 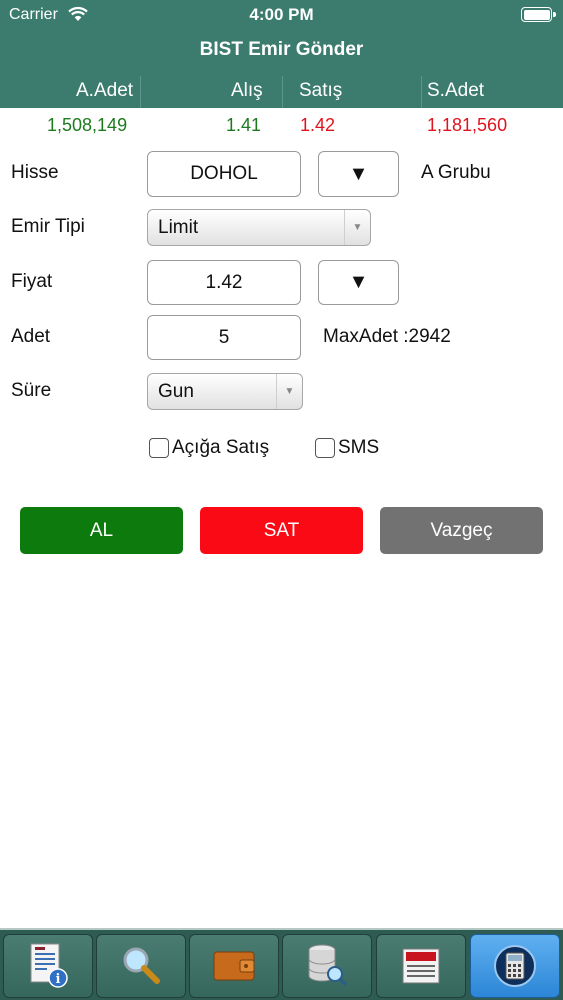 What do you see at coordinates (358, 174) in the screenshot?
I see `hisse-dropdown-button: ▼` at bounding box center [358, 174].